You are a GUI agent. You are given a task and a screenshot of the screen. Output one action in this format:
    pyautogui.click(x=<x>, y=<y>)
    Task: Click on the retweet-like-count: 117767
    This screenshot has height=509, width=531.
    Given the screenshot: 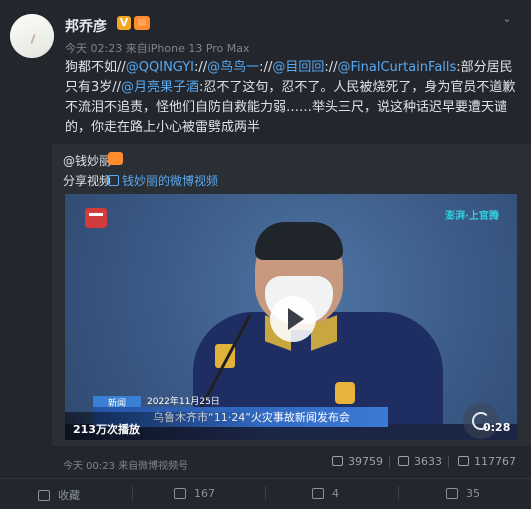 What is the action you would take?
    pyautogui.click(x=487, y=461)
    